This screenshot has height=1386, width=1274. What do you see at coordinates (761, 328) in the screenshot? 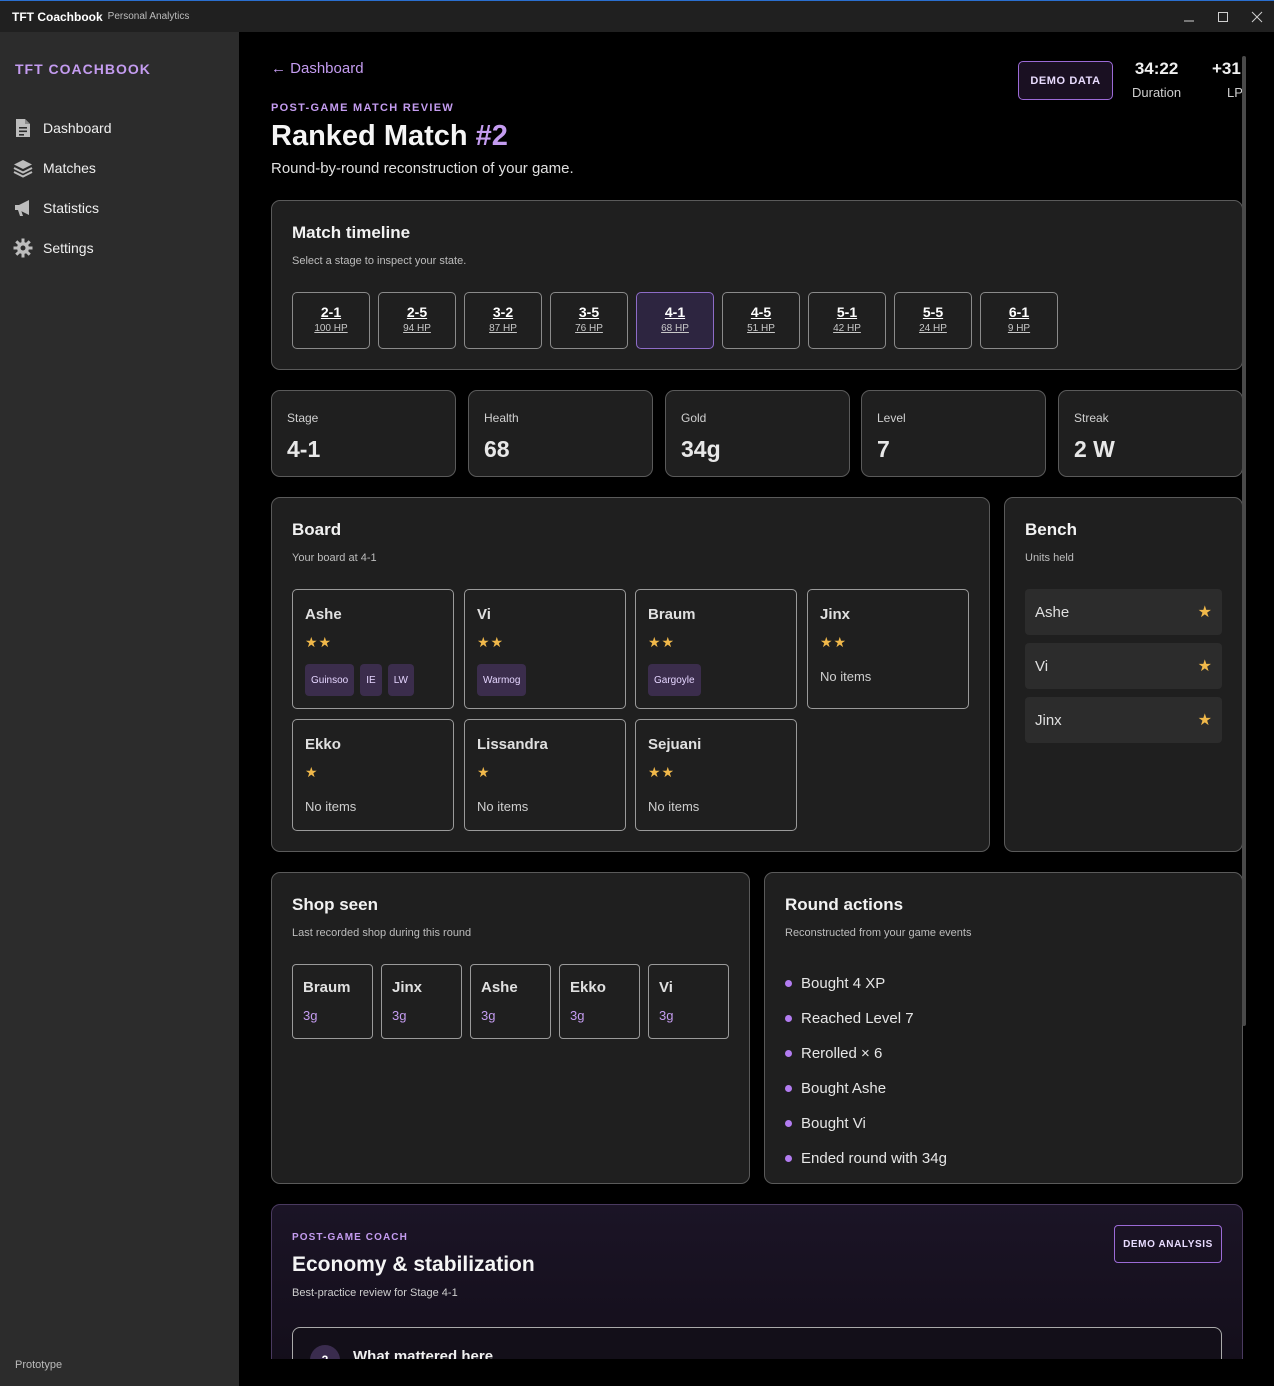
I see `stage-hp: 51 HP` at bounding box center [761, 328].